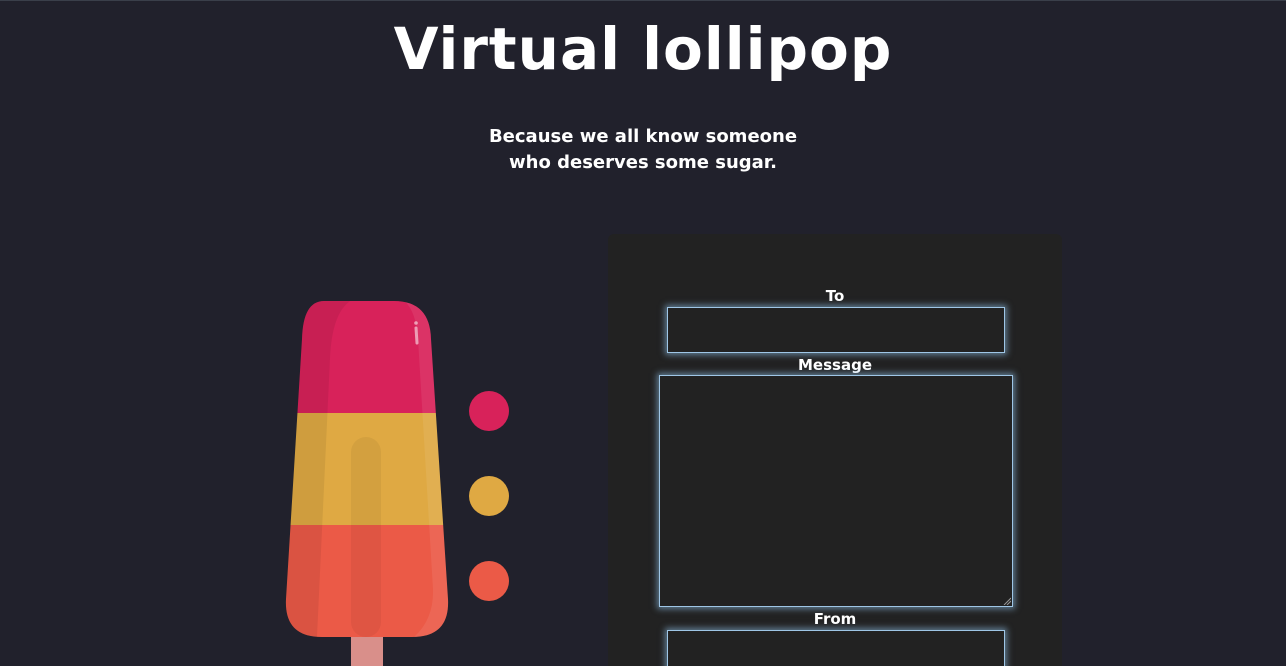  I want to click on color-swatch-yellow, so click(489, 496).